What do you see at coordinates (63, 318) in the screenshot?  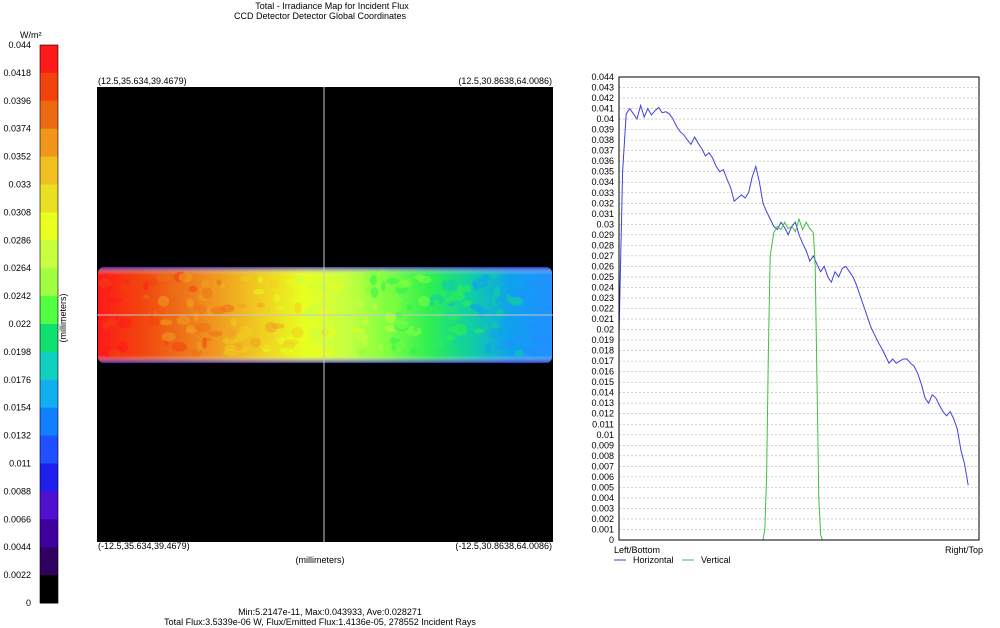 I see `map-ylabel: (millimeters)` at bounding box center [63, 318].